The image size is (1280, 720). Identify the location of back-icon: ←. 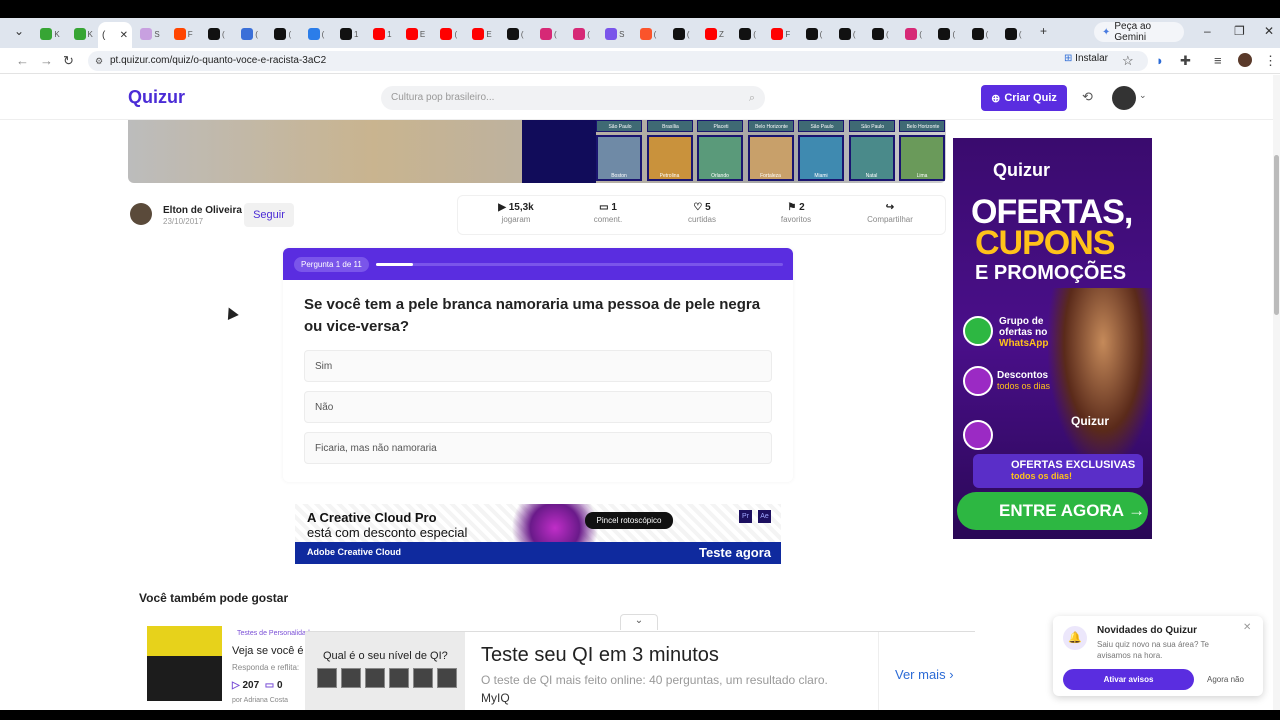
(22, 60).